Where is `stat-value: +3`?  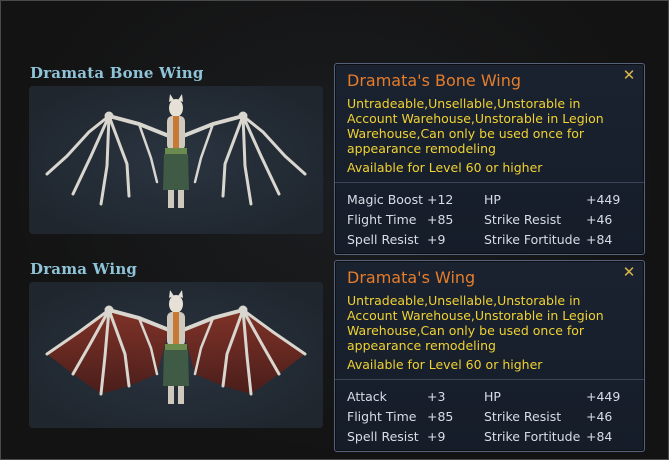
stat-value: +3 is located at coordinates (436, 396).